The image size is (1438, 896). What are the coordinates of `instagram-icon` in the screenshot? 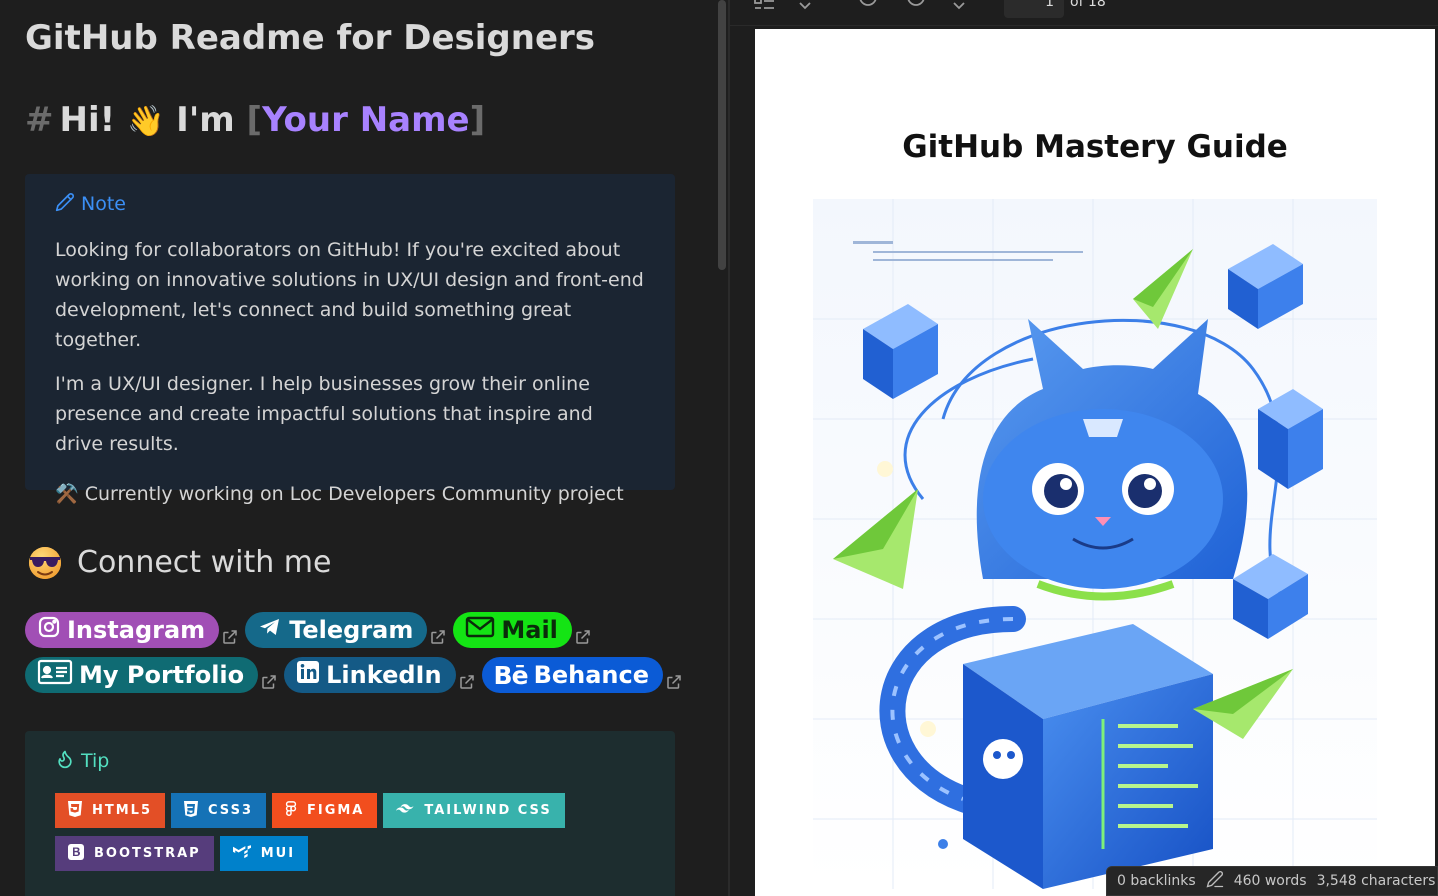 It's located at (49, 630).